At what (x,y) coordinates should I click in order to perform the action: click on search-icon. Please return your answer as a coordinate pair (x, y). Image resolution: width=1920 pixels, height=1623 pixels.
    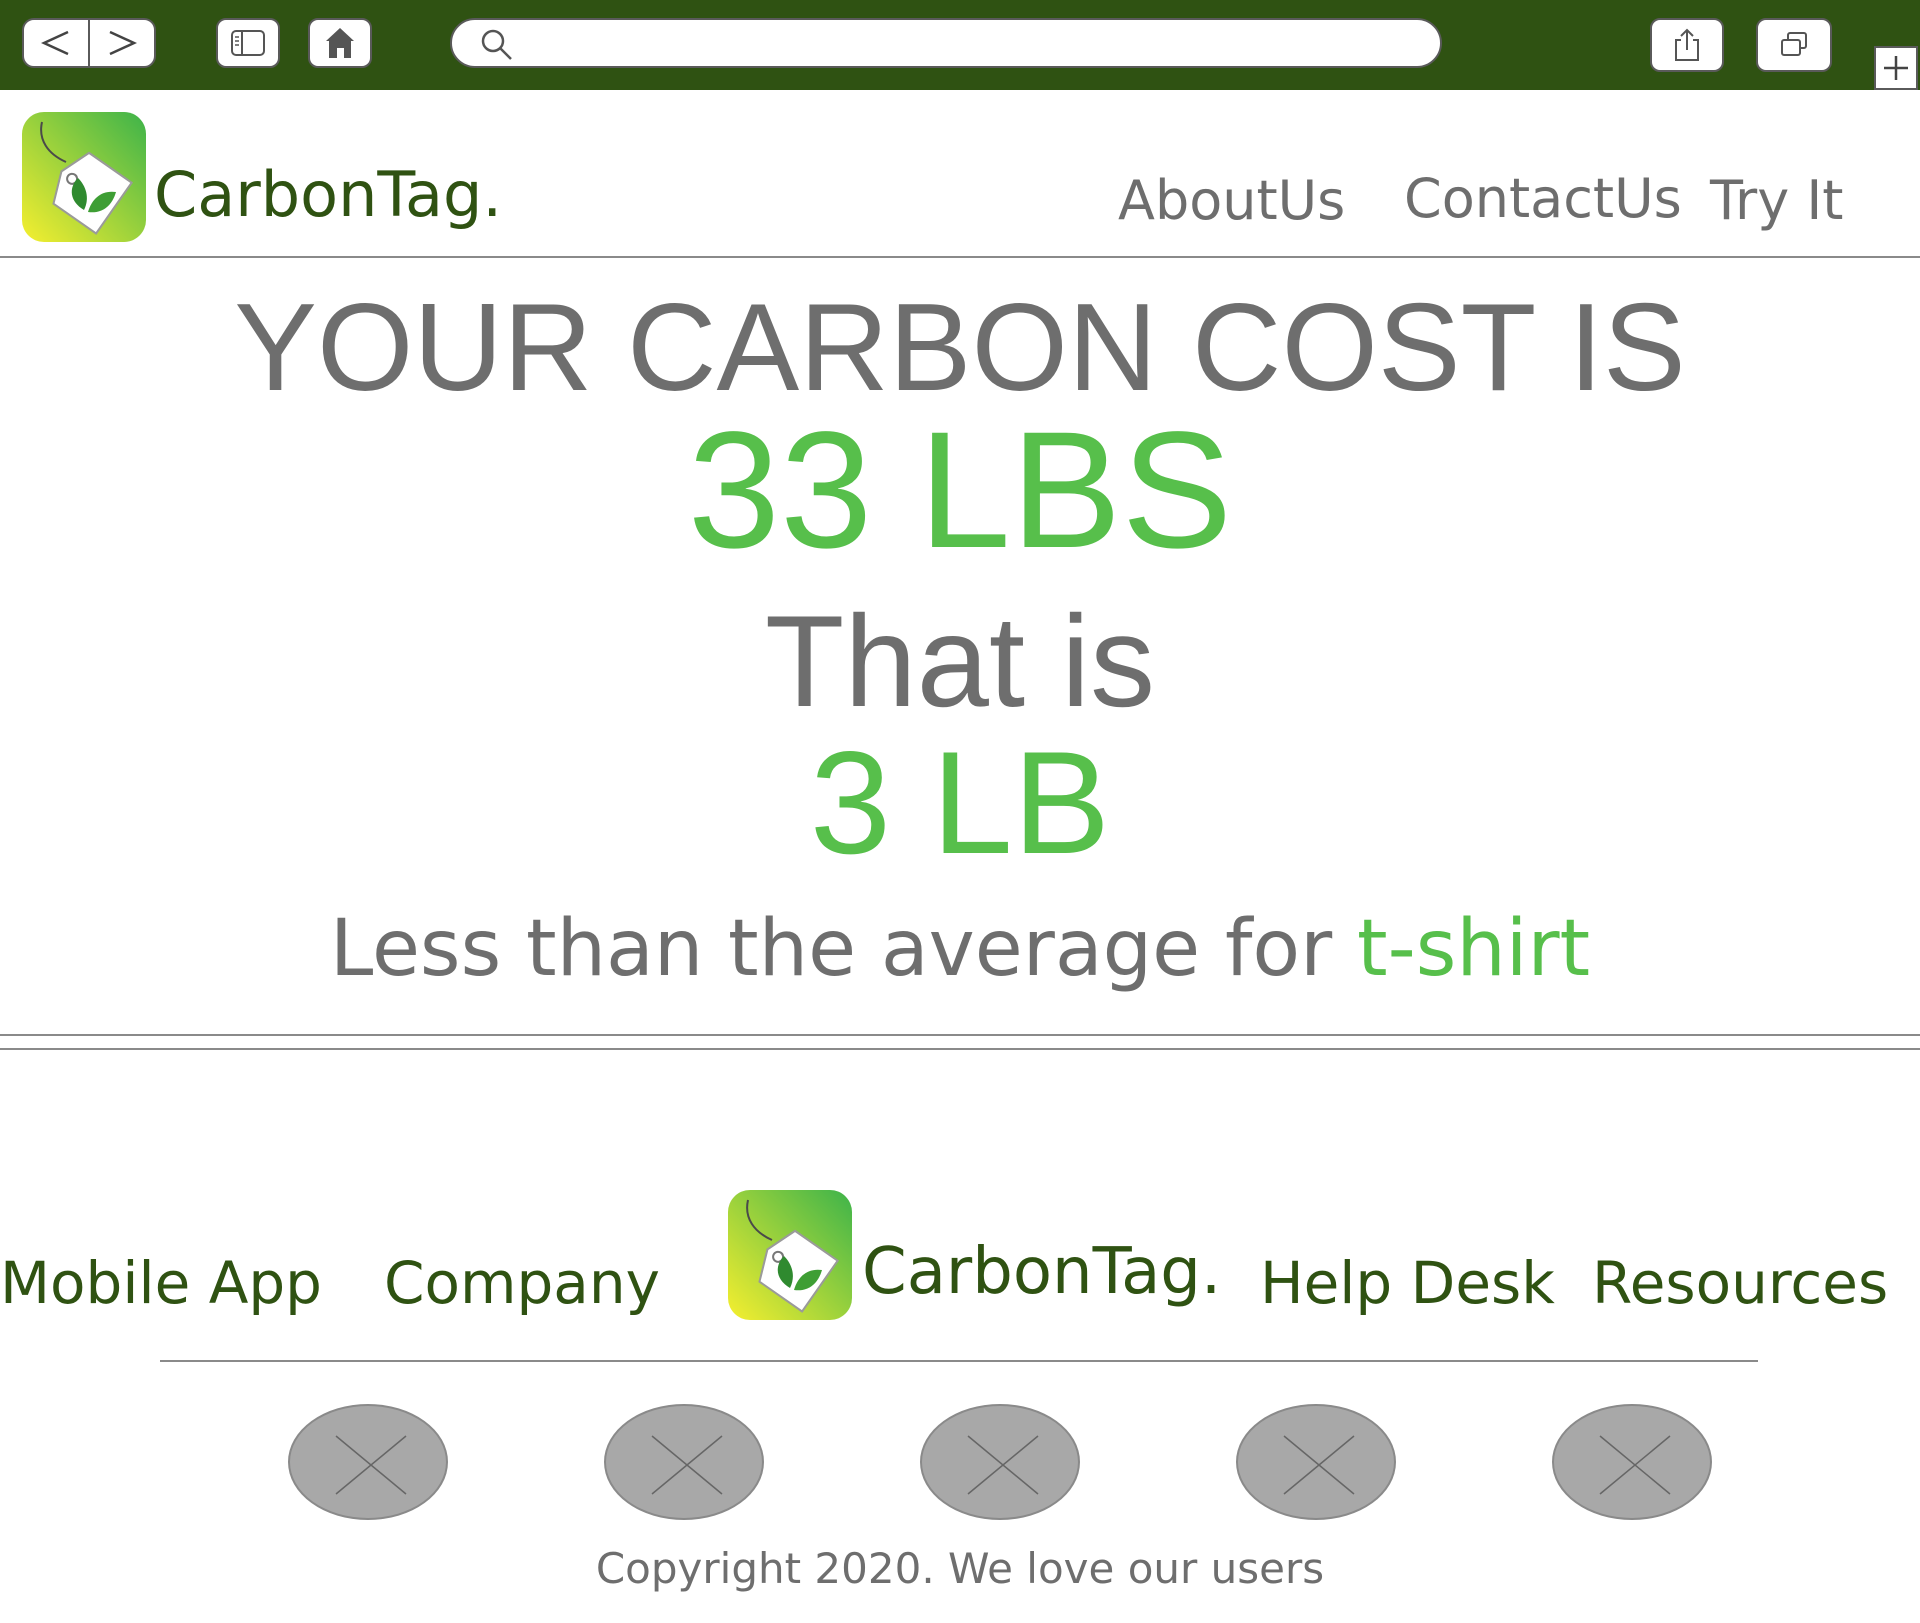
    Looking at the image, I should click on (496, 44).